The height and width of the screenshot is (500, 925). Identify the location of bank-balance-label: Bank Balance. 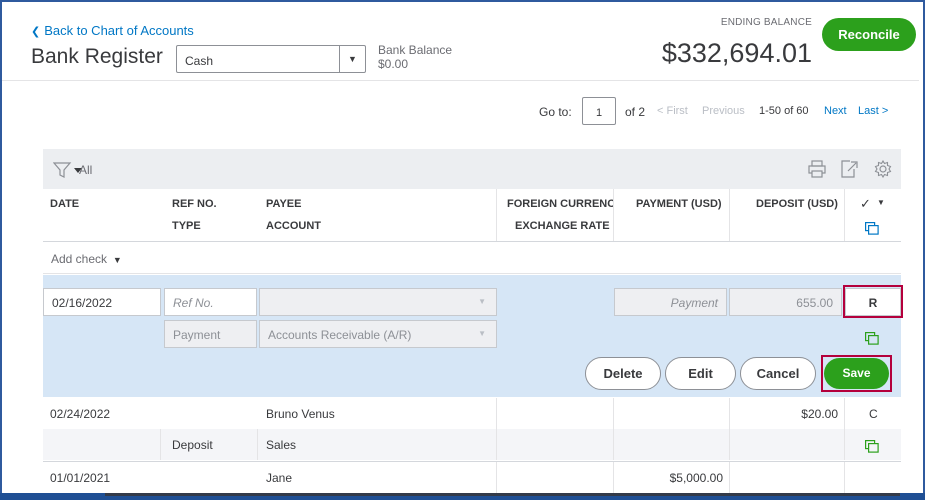
(415, 50).